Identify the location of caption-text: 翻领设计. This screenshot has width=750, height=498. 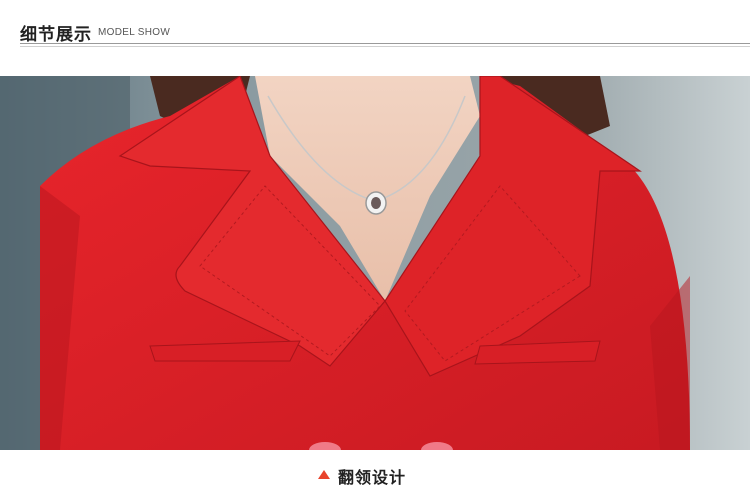
(372, 477).